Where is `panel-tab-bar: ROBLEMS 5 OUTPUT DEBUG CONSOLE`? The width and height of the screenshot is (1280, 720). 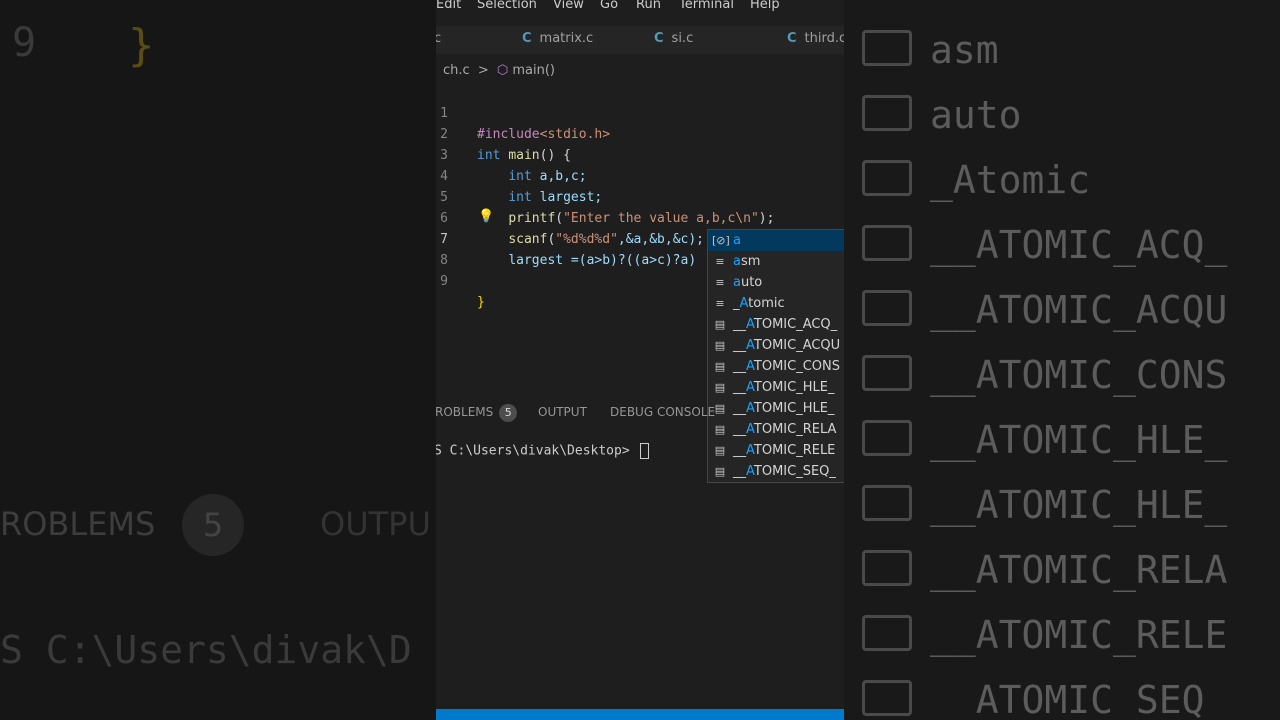 panel-tab-bar: ROBLEMS 5 OUTPUT DEBUG CONSOLE is located at coordinates (640, 412).